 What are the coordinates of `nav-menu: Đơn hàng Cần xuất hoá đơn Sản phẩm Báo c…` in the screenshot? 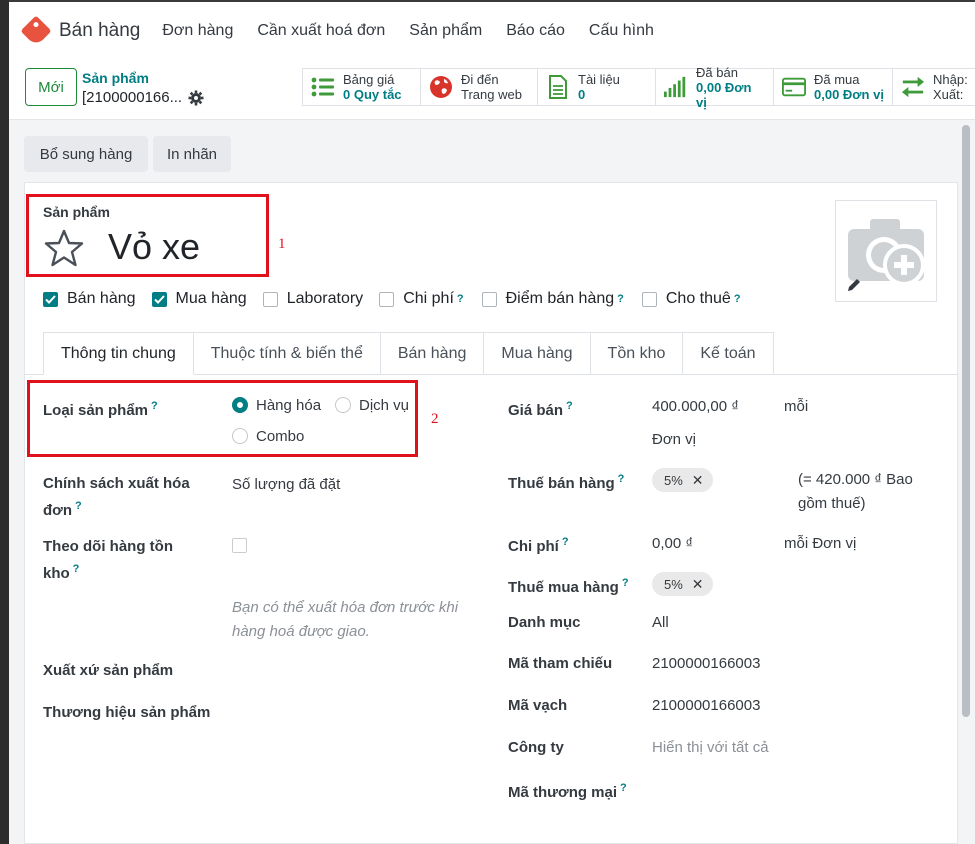 It's located at (408, 31).